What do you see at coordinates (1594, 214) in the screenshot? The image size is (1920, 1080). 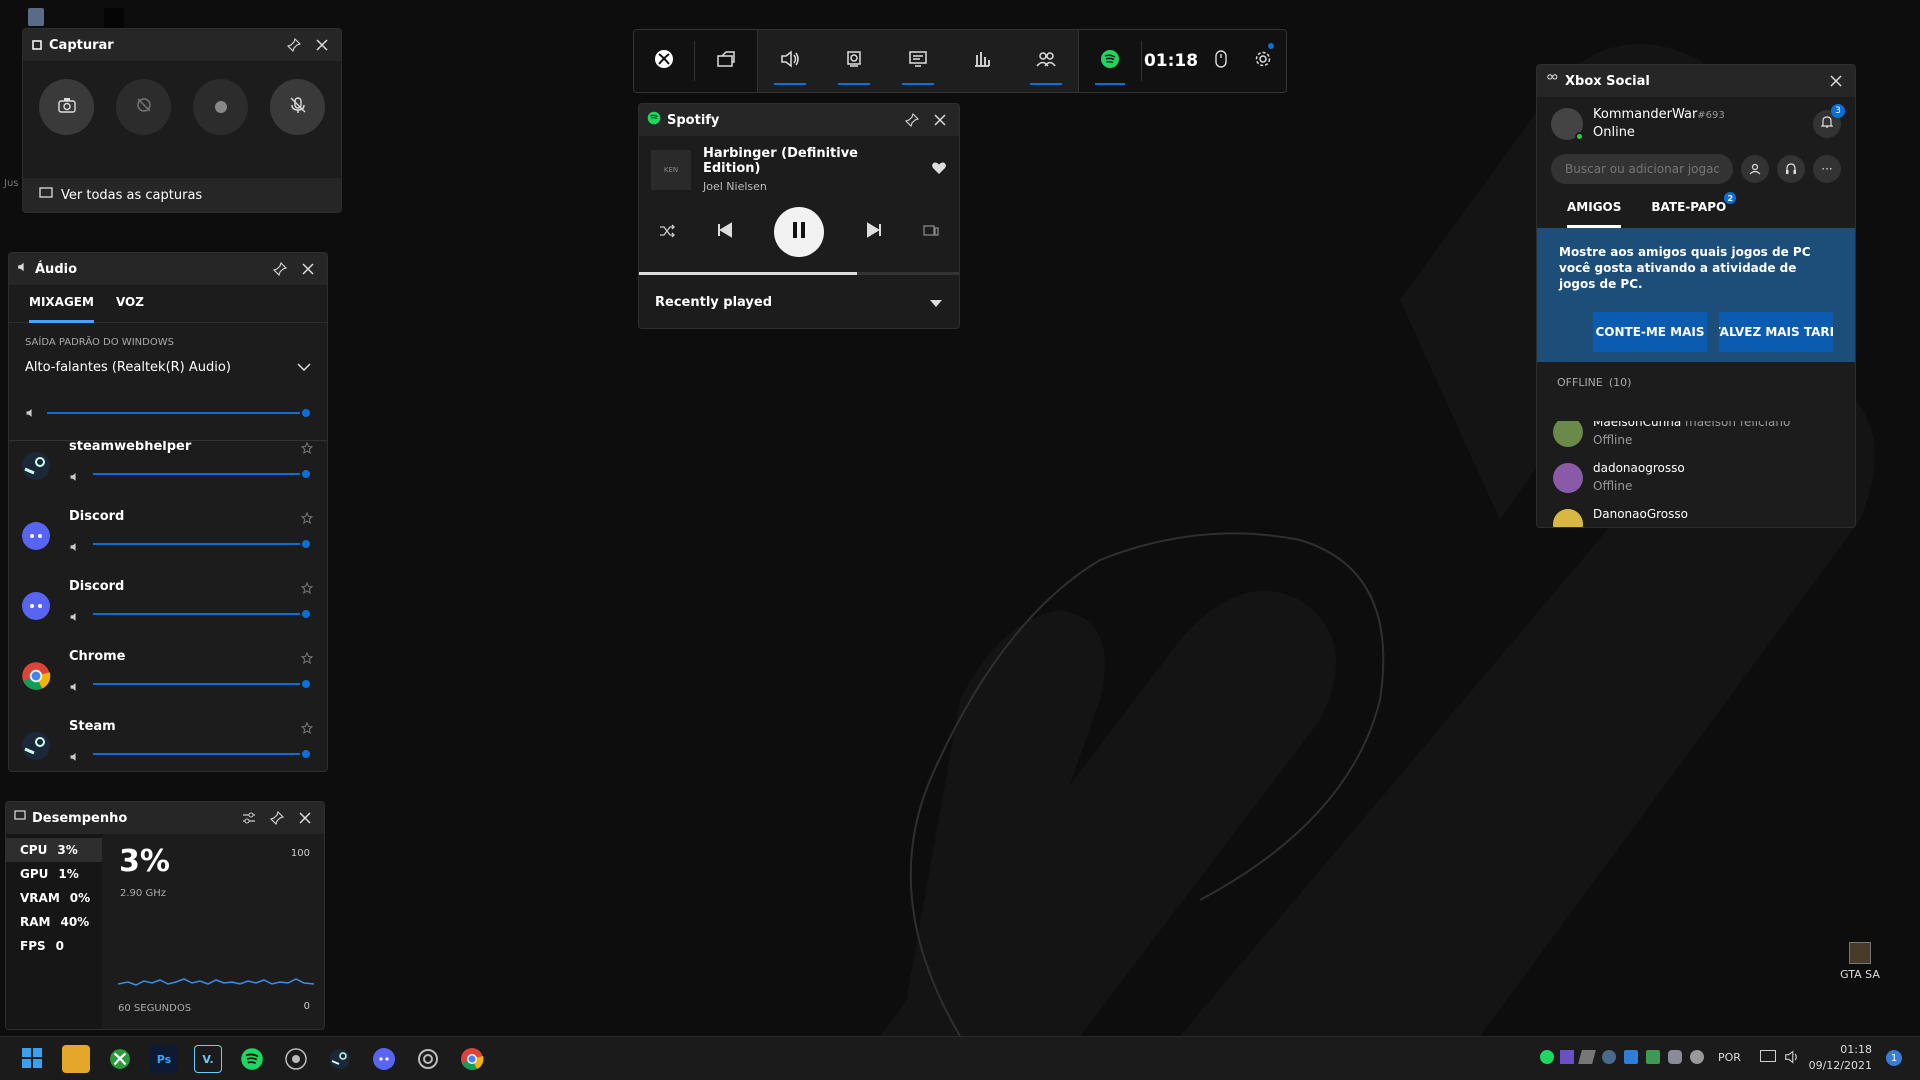 I see `tab-amigos: AMIGOS` at bounding box center [1594, 214].